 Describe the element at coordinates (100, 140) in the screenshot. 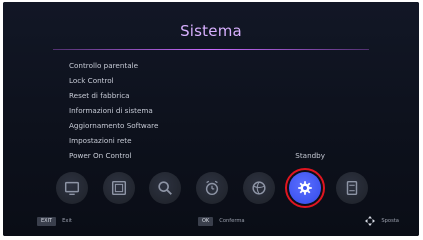

I see `menu-item-label: Impostazioni rete` at that location.